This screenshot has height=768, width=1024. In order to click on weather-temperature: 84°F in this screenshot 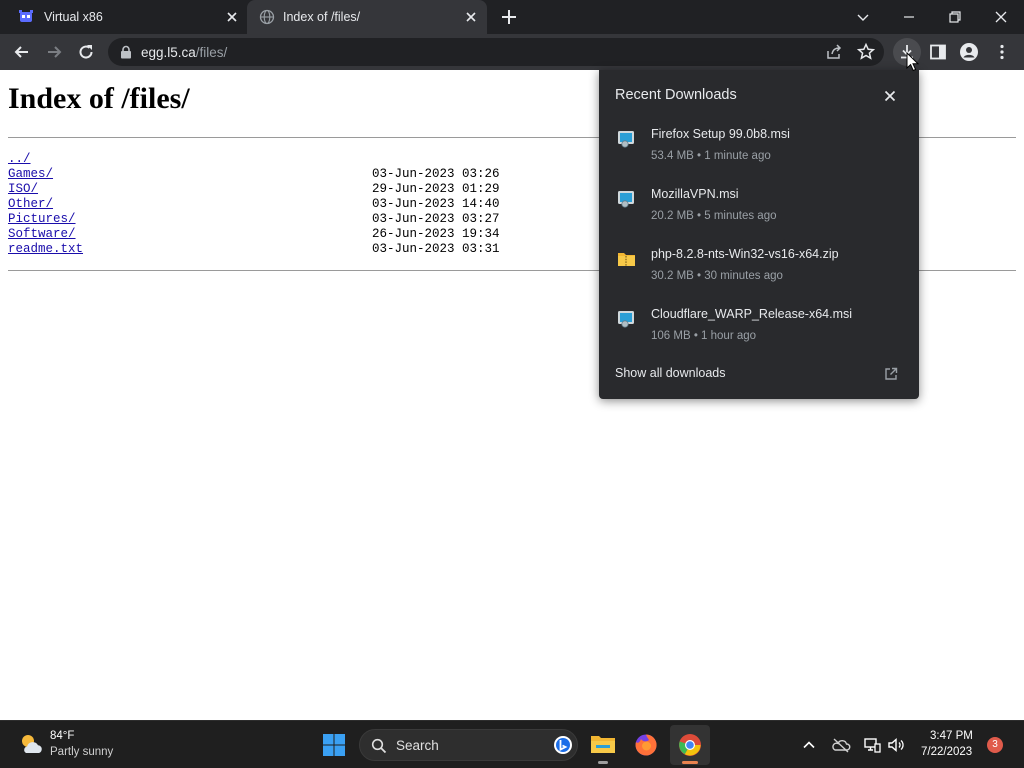, I will do `click(62, 736)`.